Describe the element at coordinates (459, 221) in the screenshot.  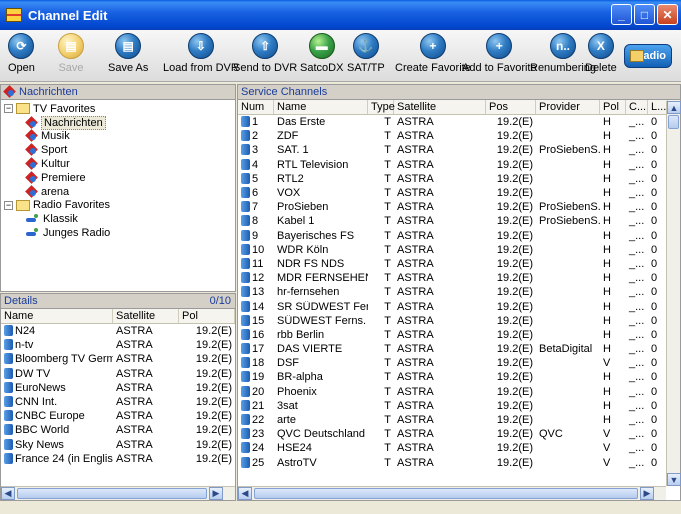
I see `service-row: 8 Kabel 1 T ASTRA 19.2(E)ProSiebenS...H _... 0` at that location.